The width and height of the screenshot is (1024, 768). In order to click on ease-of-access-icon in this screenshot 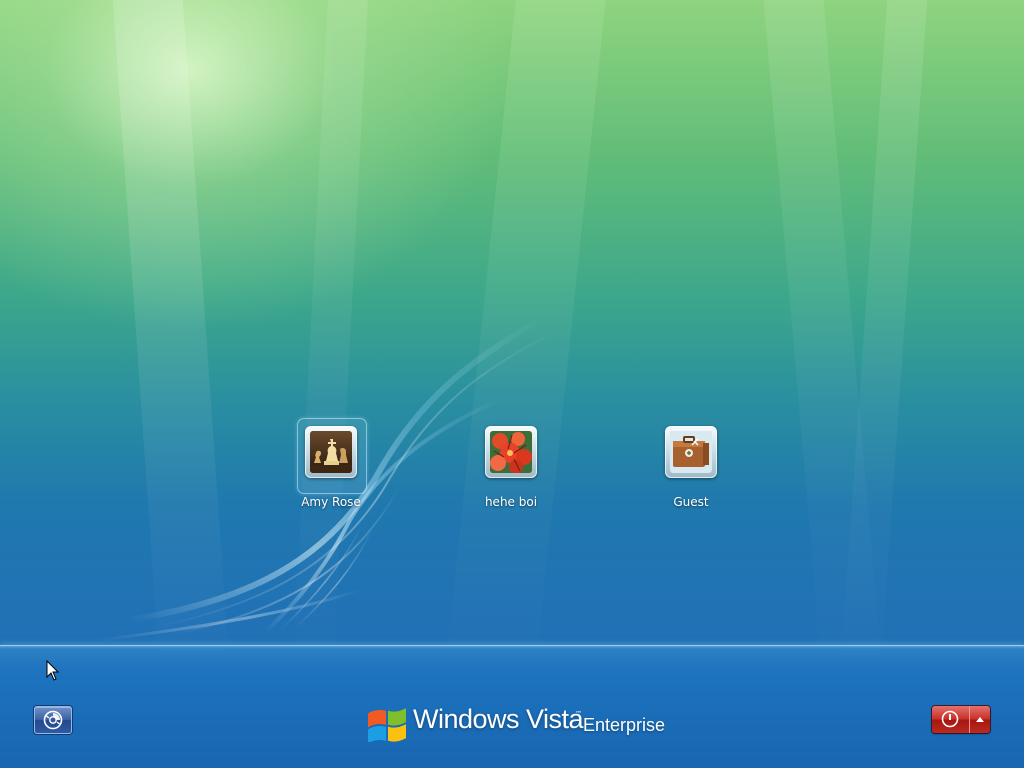, I will do `click(53, 720)`.